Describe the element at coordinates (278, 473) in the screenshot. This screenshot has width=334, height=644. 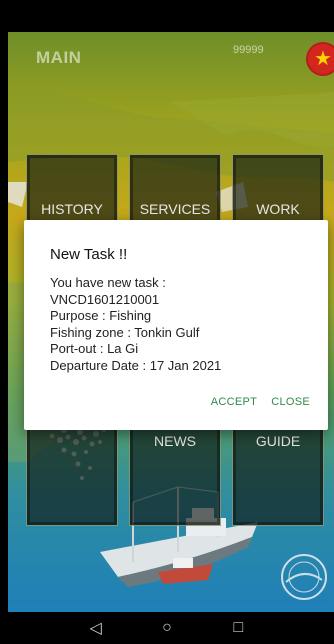
I see `guide-tile: GUIDE` at that location.